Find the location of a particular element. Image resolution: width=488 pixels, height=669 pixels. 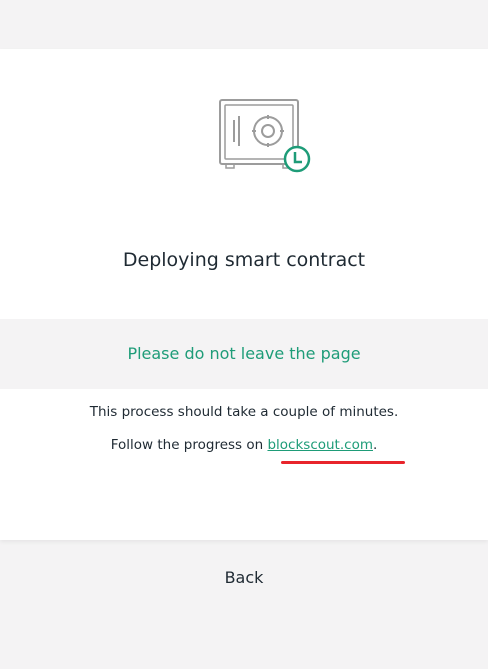

warning-text: Please do not leave the page is located at coordinates (244, 353).